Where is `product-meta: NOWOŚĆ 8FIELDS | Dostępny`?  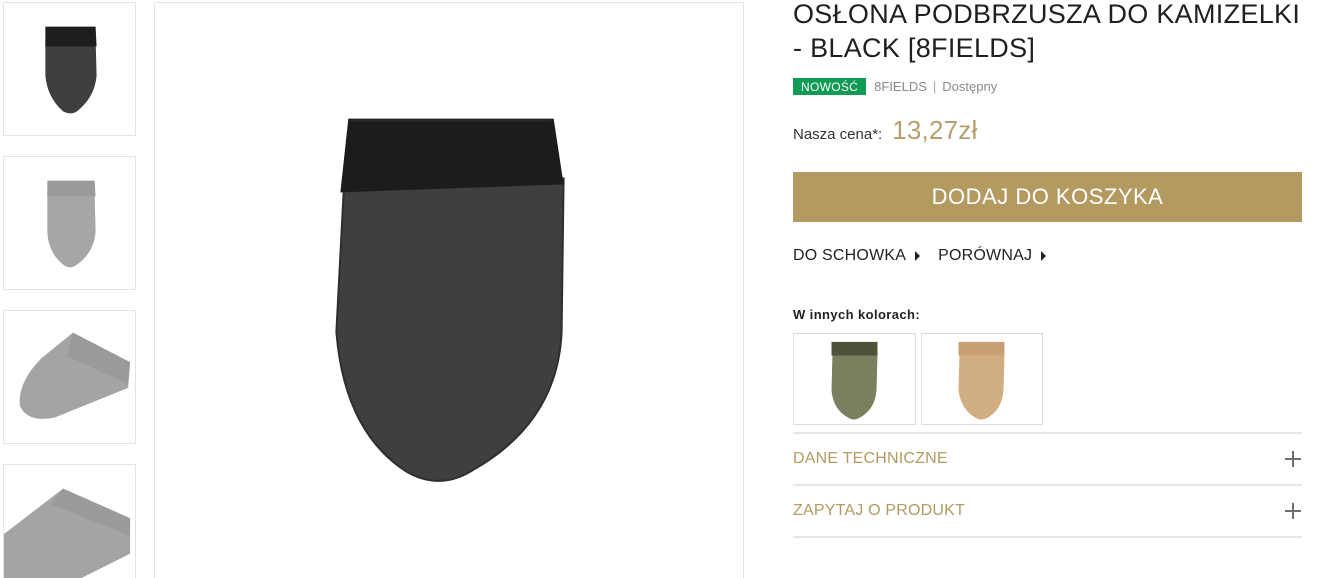
product-meta: NOWOŚĆ 8FIELDS | Dostępny is located at coordinates (895, 86).